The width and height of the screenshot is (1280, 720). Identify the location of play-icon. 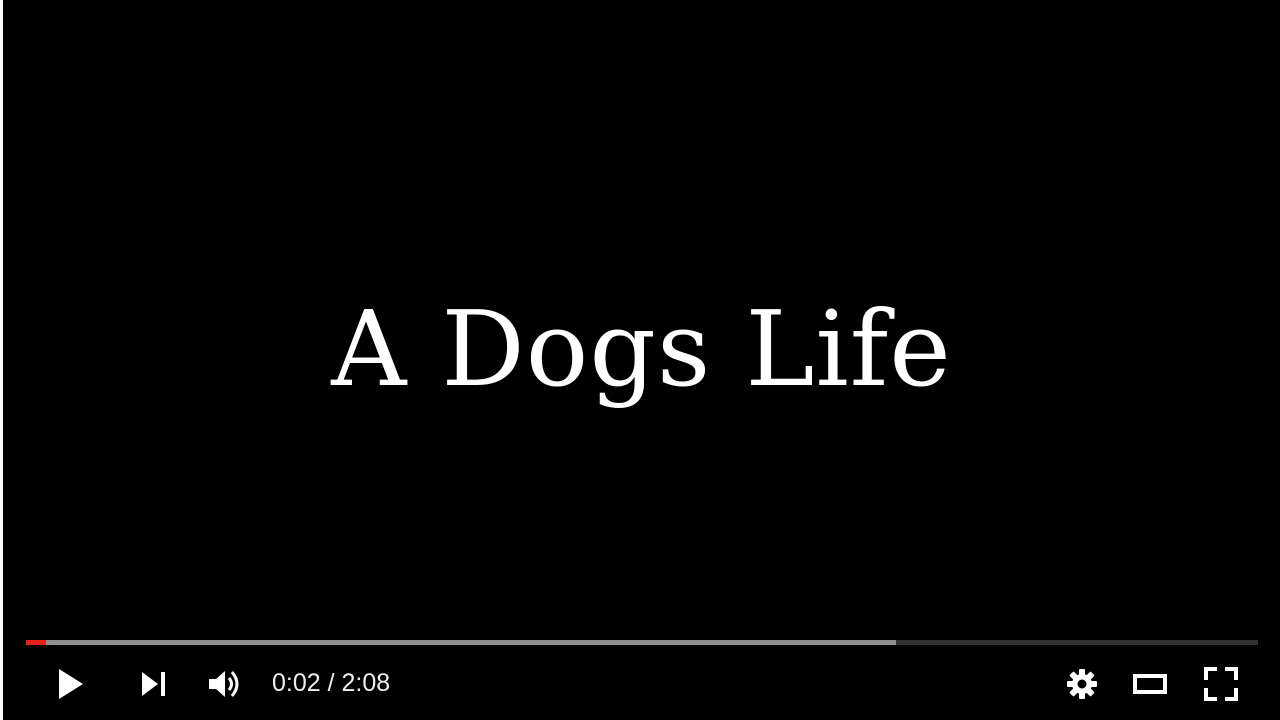
(71, 684).